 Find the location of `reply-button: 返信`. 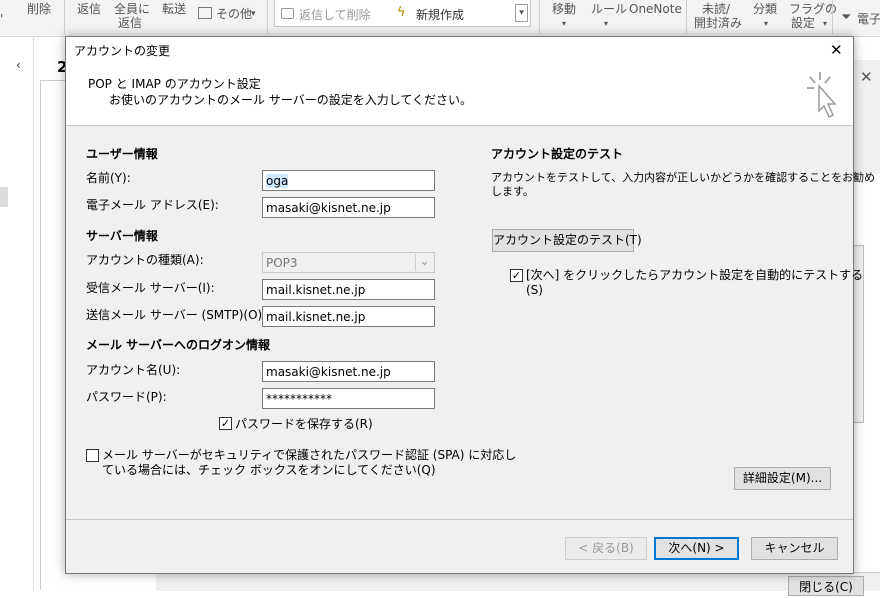

reply-button: 返信 is located at coordinates (89, 9).